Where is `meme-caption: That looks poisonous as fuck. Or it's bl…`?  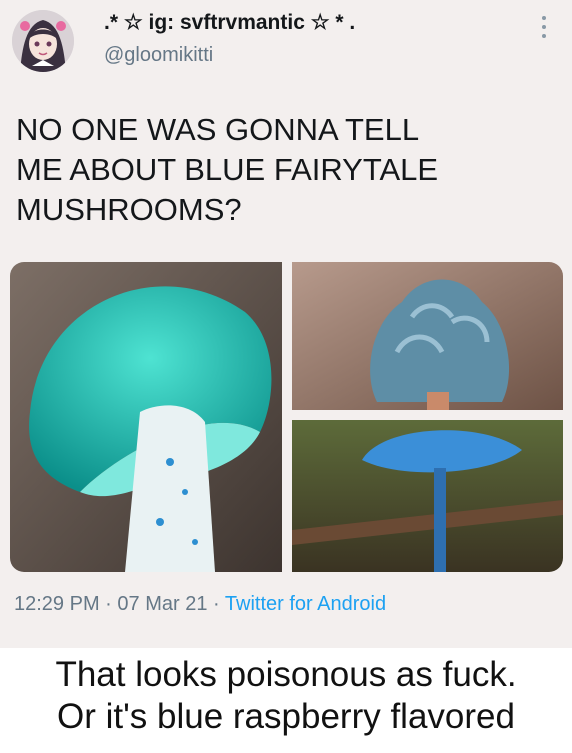
meme-caption: That looks poisonous as fuck. Or it's bl… is located at coordinates (286, 696).